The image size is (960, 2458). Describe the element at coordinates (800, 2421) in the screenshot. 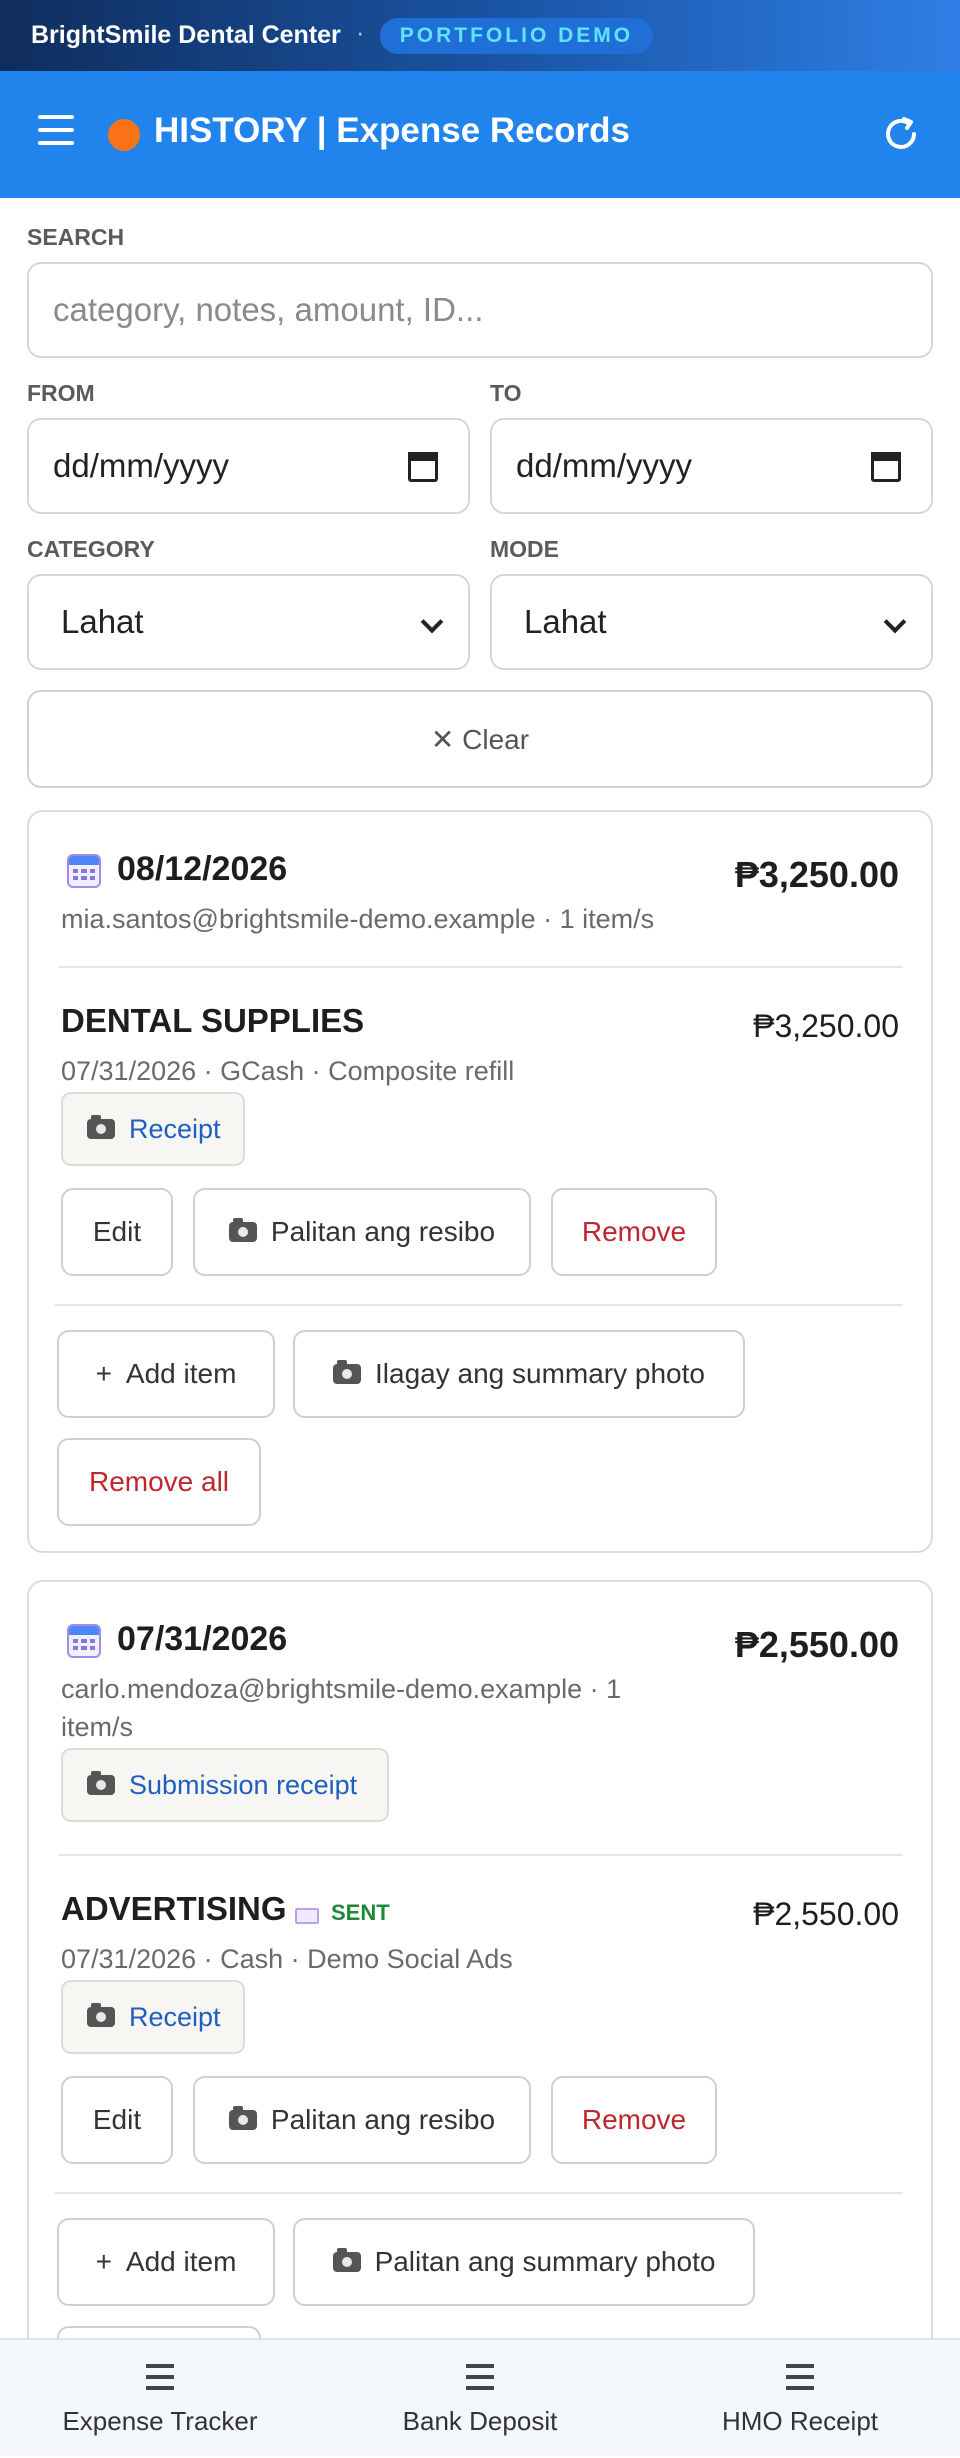

I see `nav-label: HMO Receipt` at that location.